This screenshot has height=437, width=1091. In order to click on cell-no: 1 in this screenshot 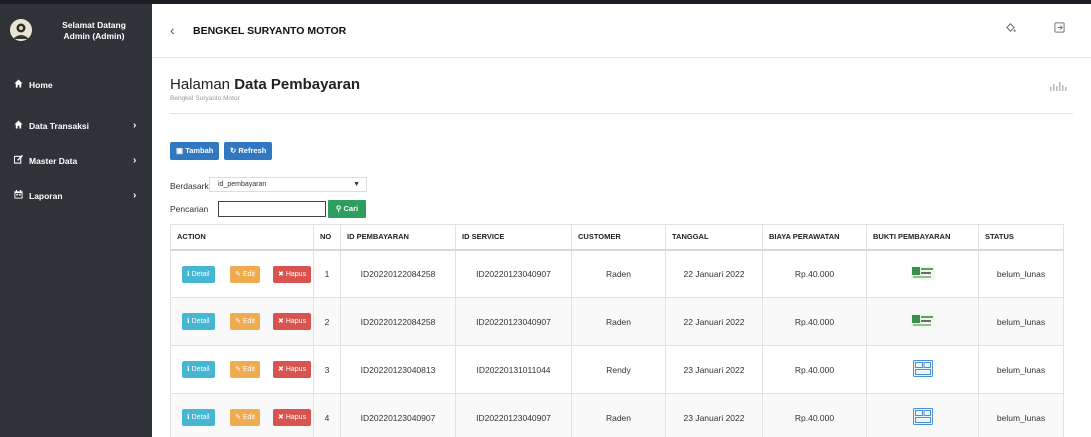, I will do `click(327, 273)`.